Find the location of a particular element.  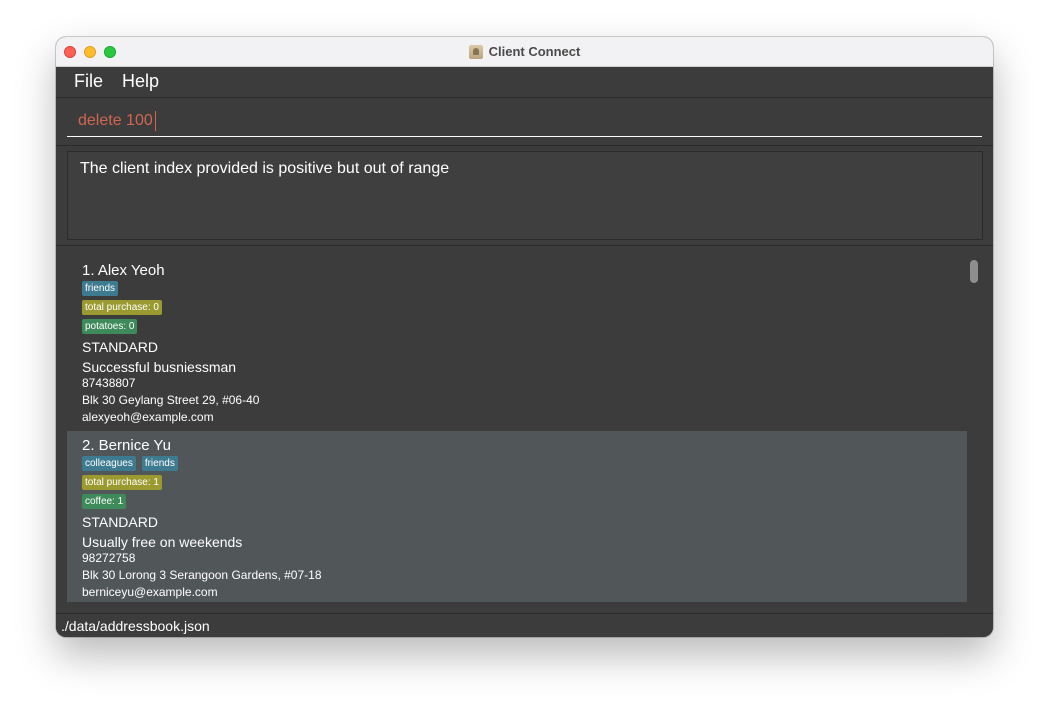

product-tag: potatoes: 0 is located at coordinates (110, 326).